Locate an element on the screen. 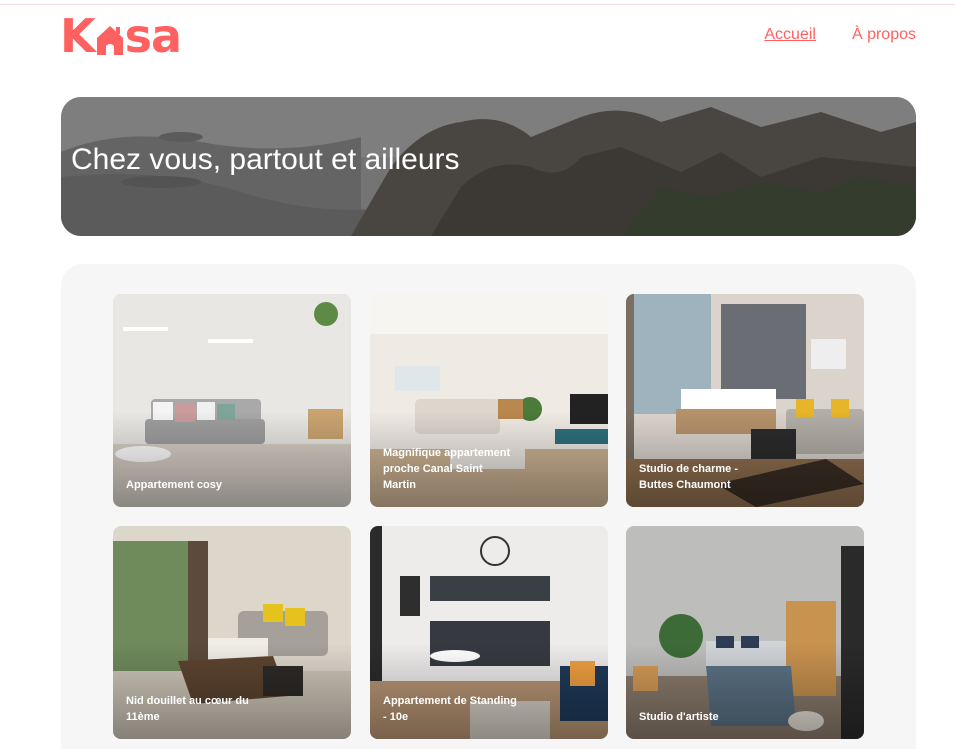  top-border is located at coordinates (477, 4).